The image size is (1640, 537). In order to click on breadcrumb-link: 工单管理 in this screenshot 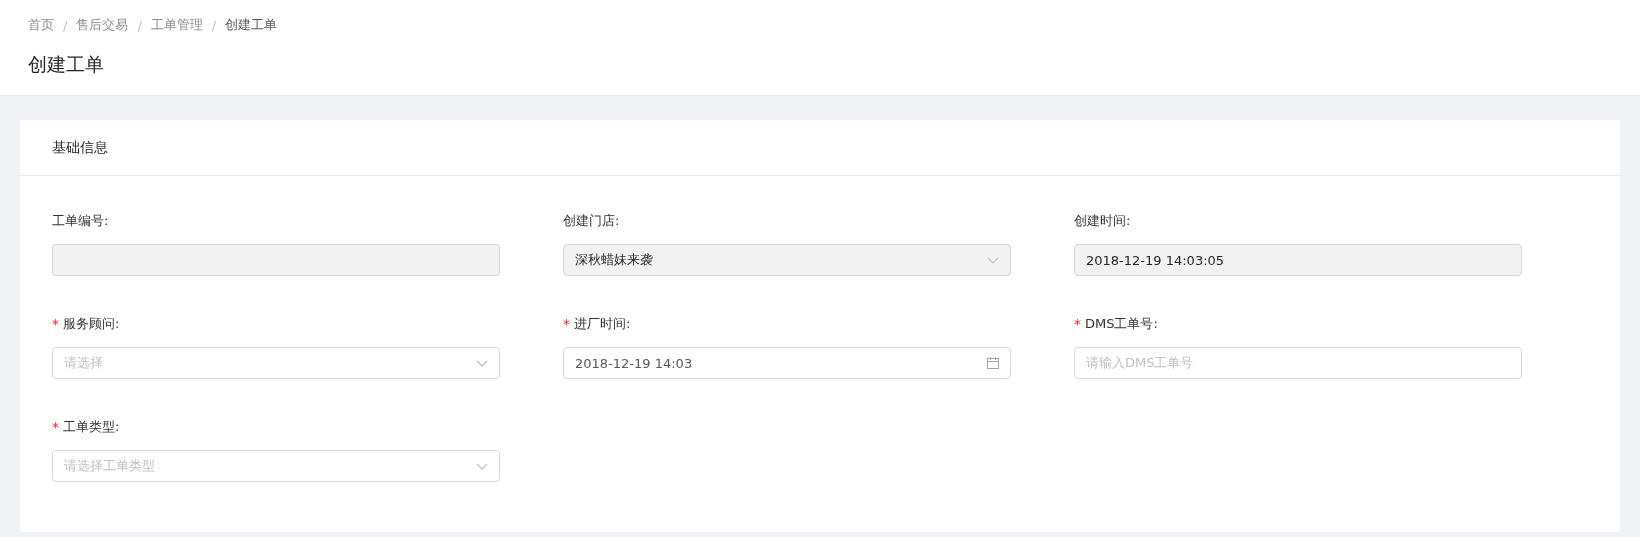, I will do `click(176, 25)`.